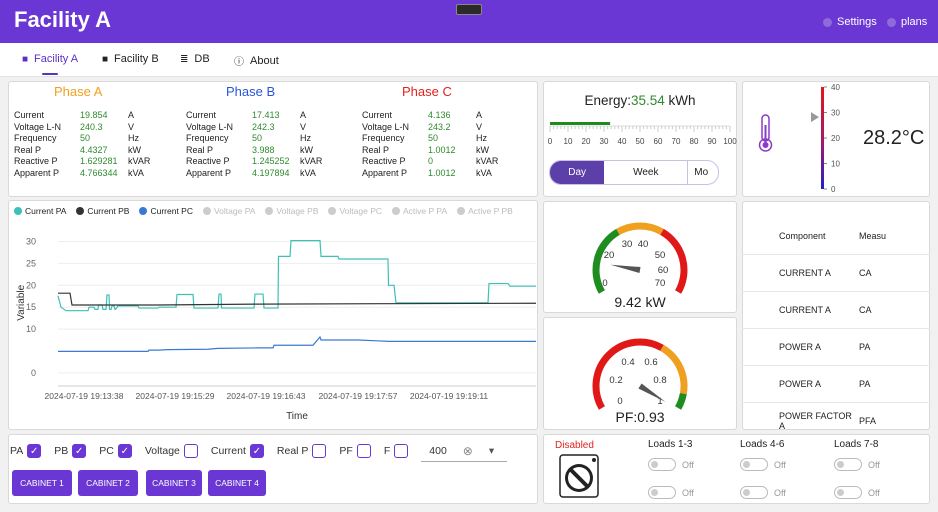 This screenshot has width=938, height=512. Describe the element at coordinates (332, 211) in the screenshot. I see `legend-swatch` at that location.